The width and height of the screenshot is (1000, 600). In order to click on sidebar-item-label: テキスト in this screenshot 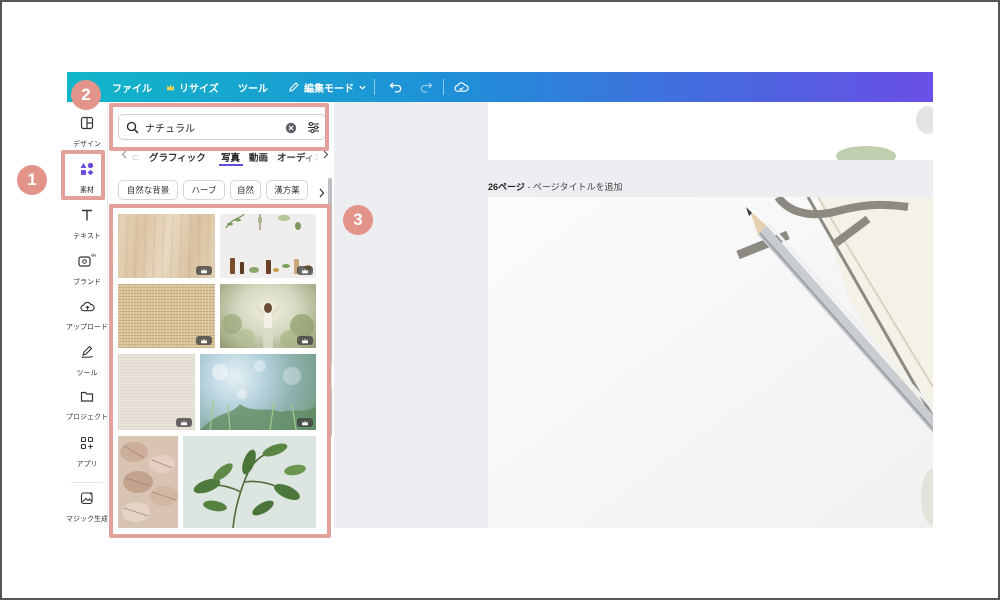, I will do `click(87, 236)`.